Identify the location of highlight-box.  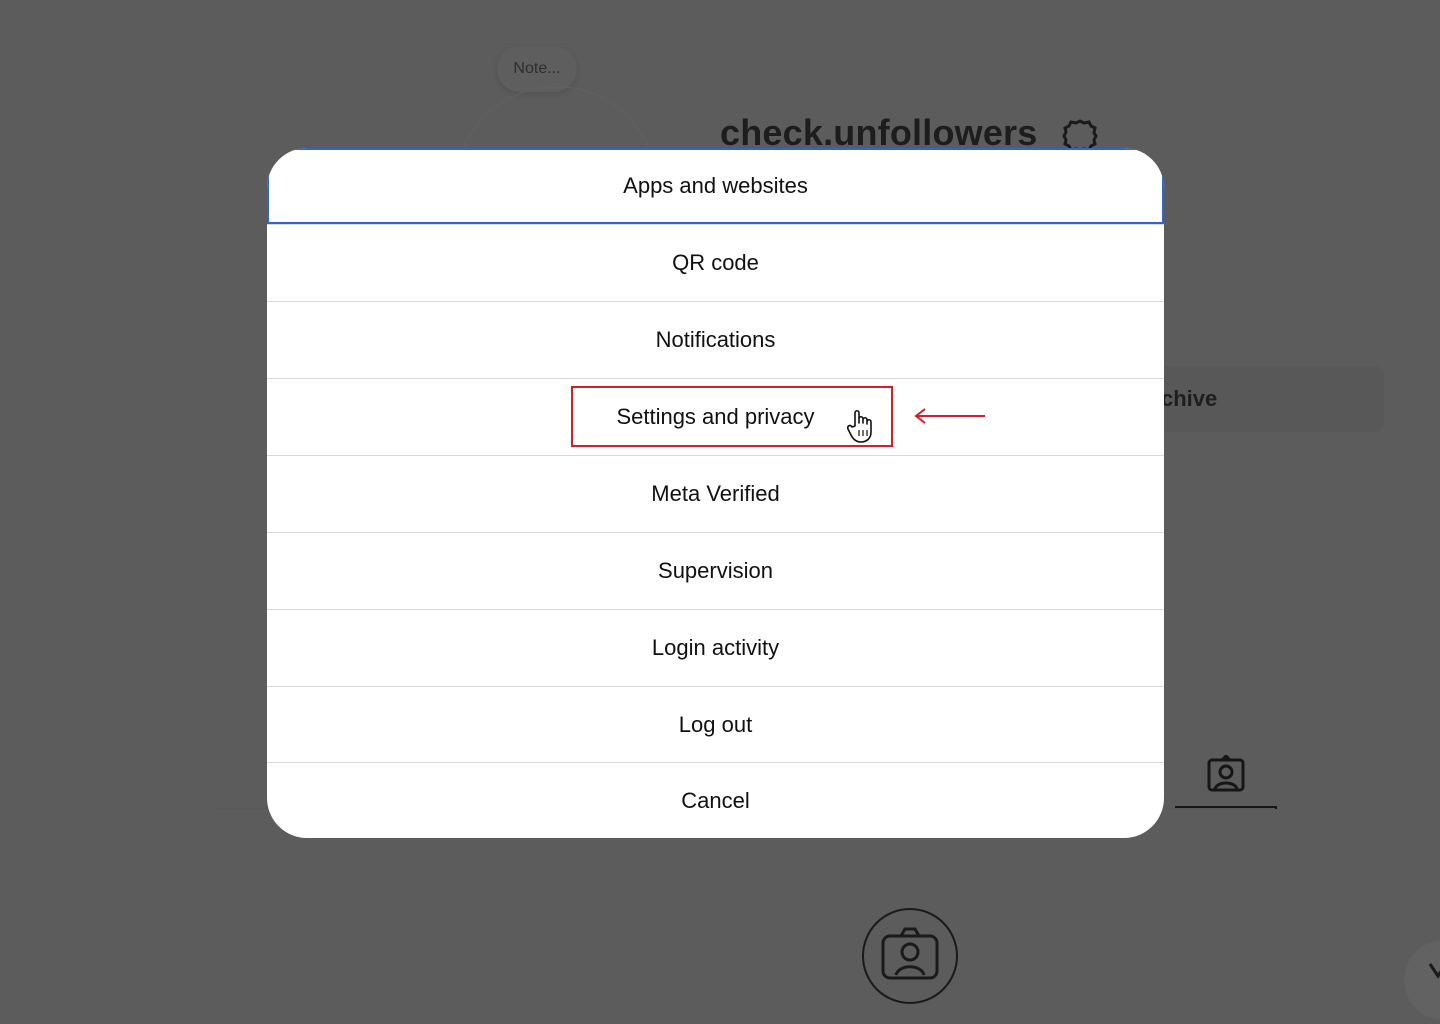
(732, 416).